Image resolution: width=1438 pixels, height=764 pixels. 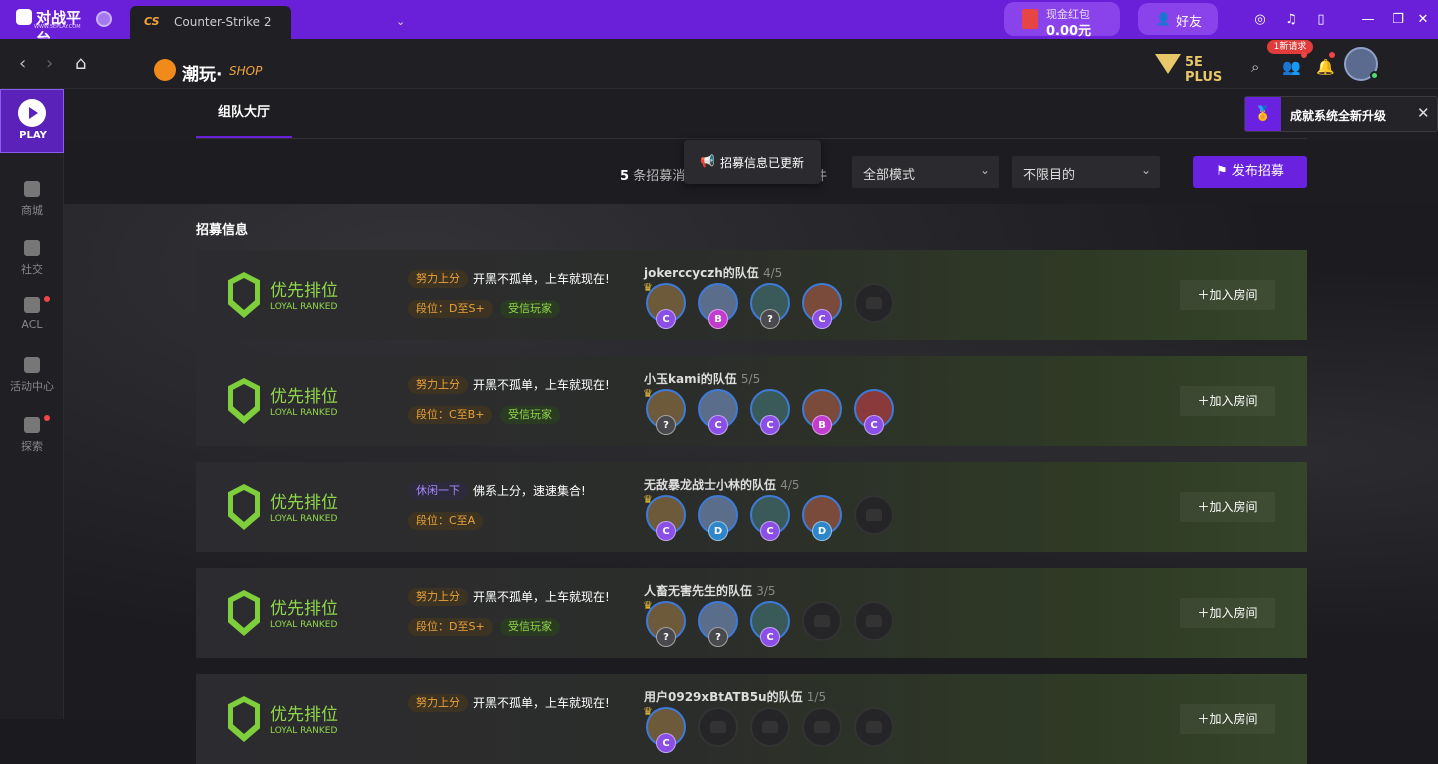 What do you see at coordinates (49, 63) in the screenshot?
I see `forward-icon: ›` at bounding box center [49, 63].